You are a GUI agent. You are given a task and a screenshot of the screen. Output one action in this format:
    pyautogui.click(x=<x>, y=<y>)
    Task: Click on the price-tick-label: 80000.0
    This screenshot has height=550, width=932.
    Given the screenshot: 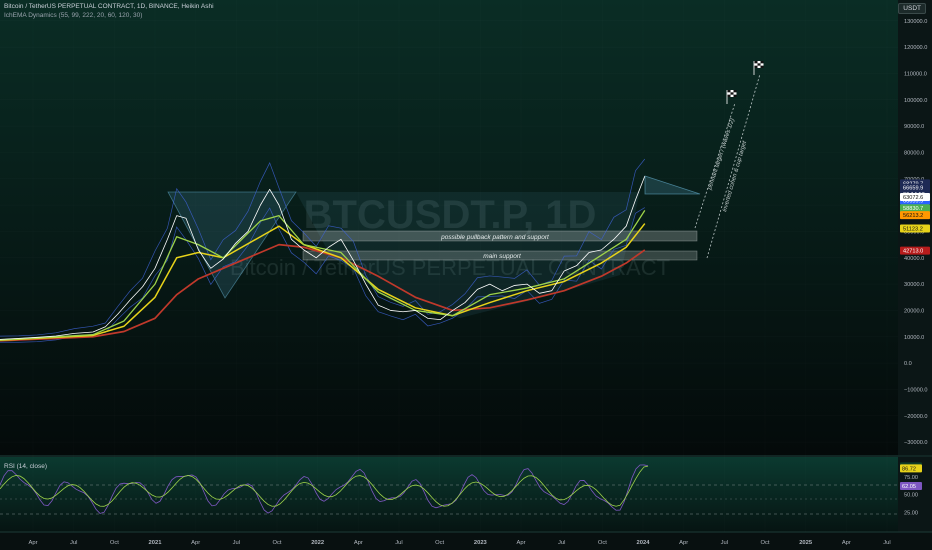 What is the action you would take?
    pyautogui.click(x=914, y=153)
    